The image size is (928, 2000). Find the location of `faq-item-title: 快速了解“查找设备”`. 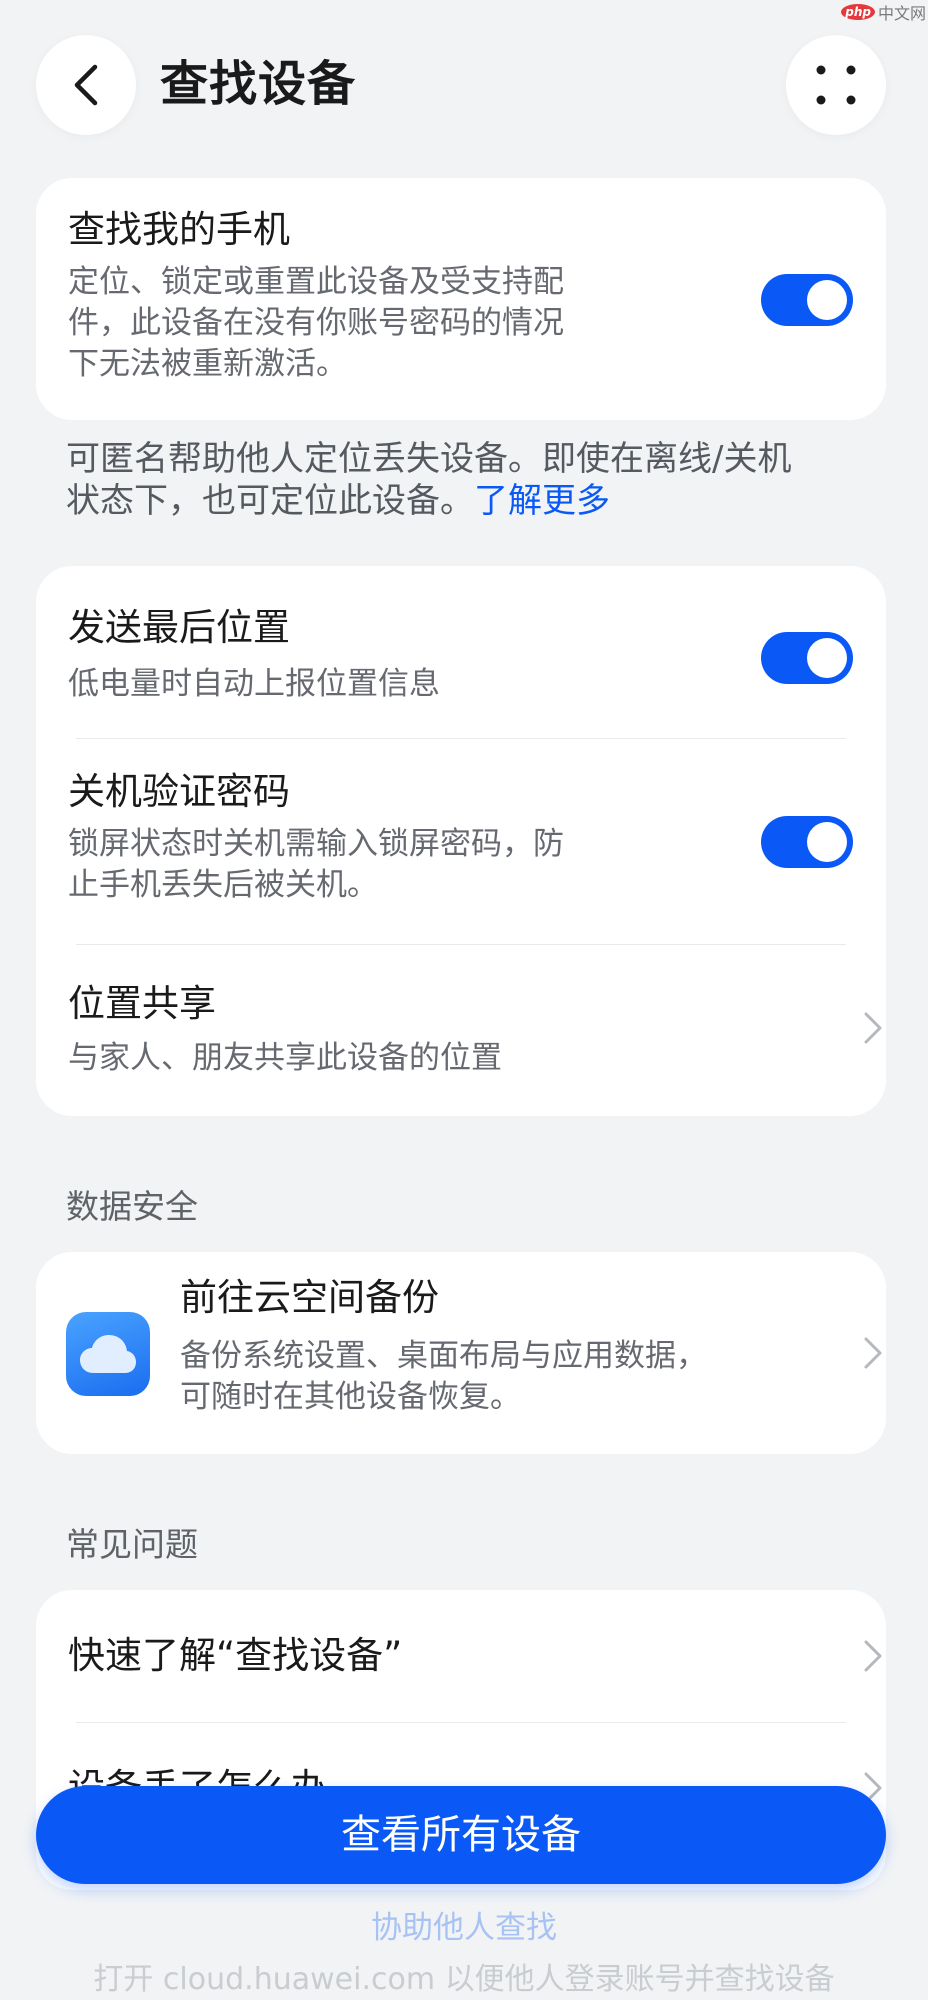

faq-item-title: 快速了解“查找设备” is located at coordinates (235, 1655).